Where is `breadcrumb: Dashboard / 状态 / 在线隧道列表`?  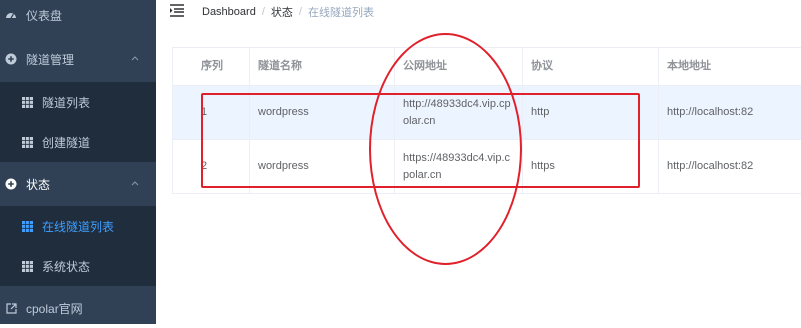 breadcrumb: Dashboard / 状态 / 在线隧道列表 is located at coordinates (288, 12).